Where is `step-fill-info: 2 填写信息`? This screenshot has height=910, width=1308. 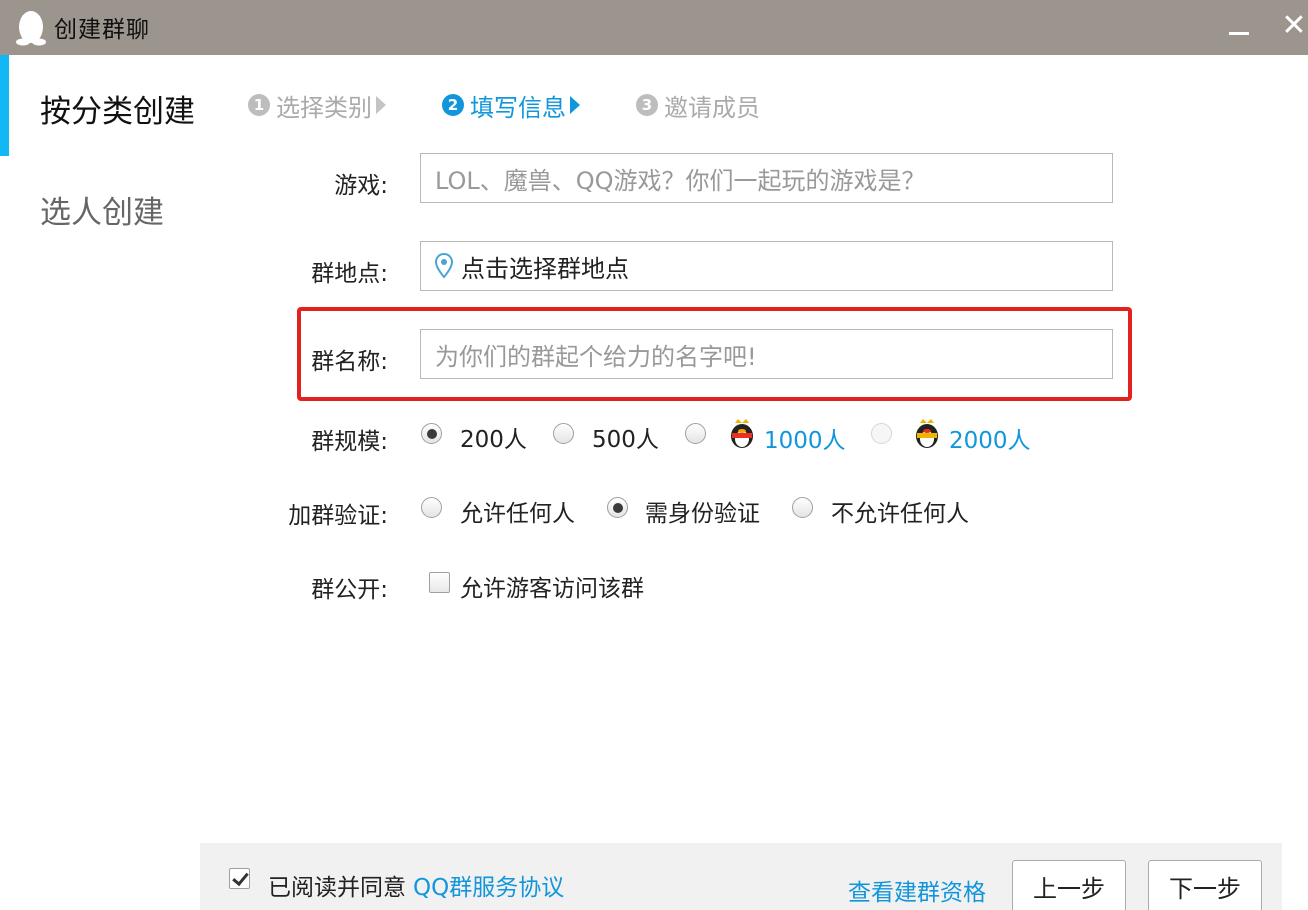
step-fill-info: 2 填写信息 is located at coordinates (511, 105).